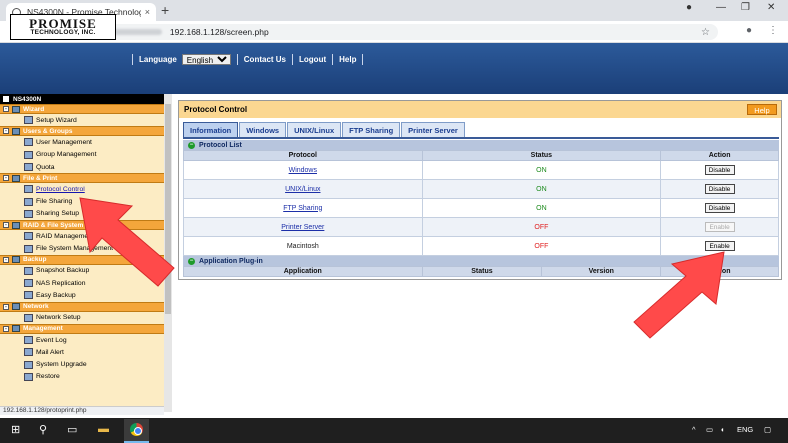  What do you see at coordinates (767, 429) in the screenshot?
I see `notifications-icon: ▢` at bounding box center [767, 429].